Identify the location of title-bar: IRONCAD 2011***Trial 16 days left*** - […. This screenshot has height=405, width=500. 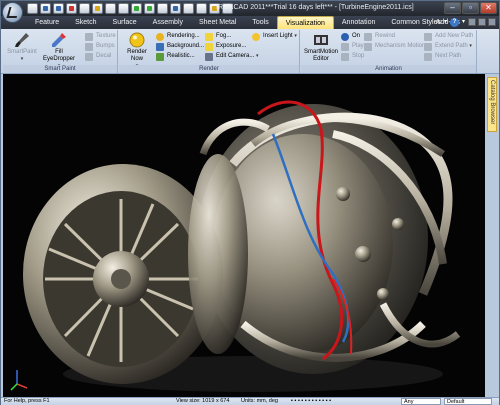
(250, 8).